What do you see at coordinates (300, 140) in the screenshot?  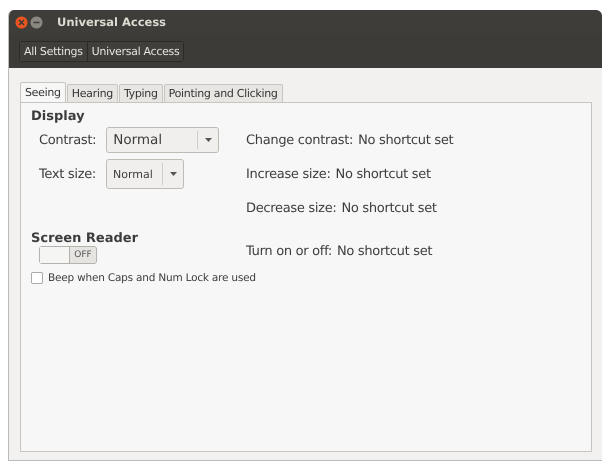 I see `shortcut-label: Change contrast:` at bounding box center [300, 140].